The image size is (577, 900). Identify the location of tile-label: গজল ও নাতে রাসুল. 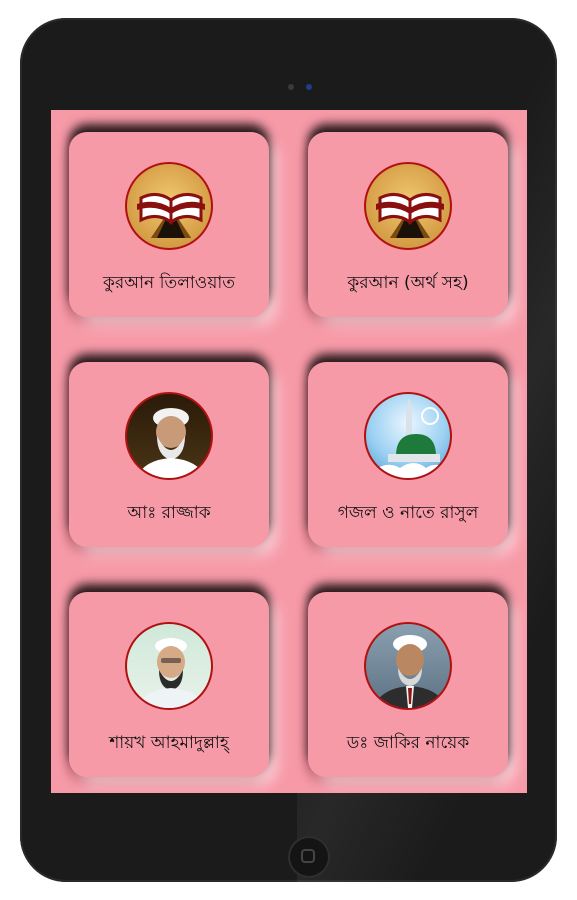
(408, 513).